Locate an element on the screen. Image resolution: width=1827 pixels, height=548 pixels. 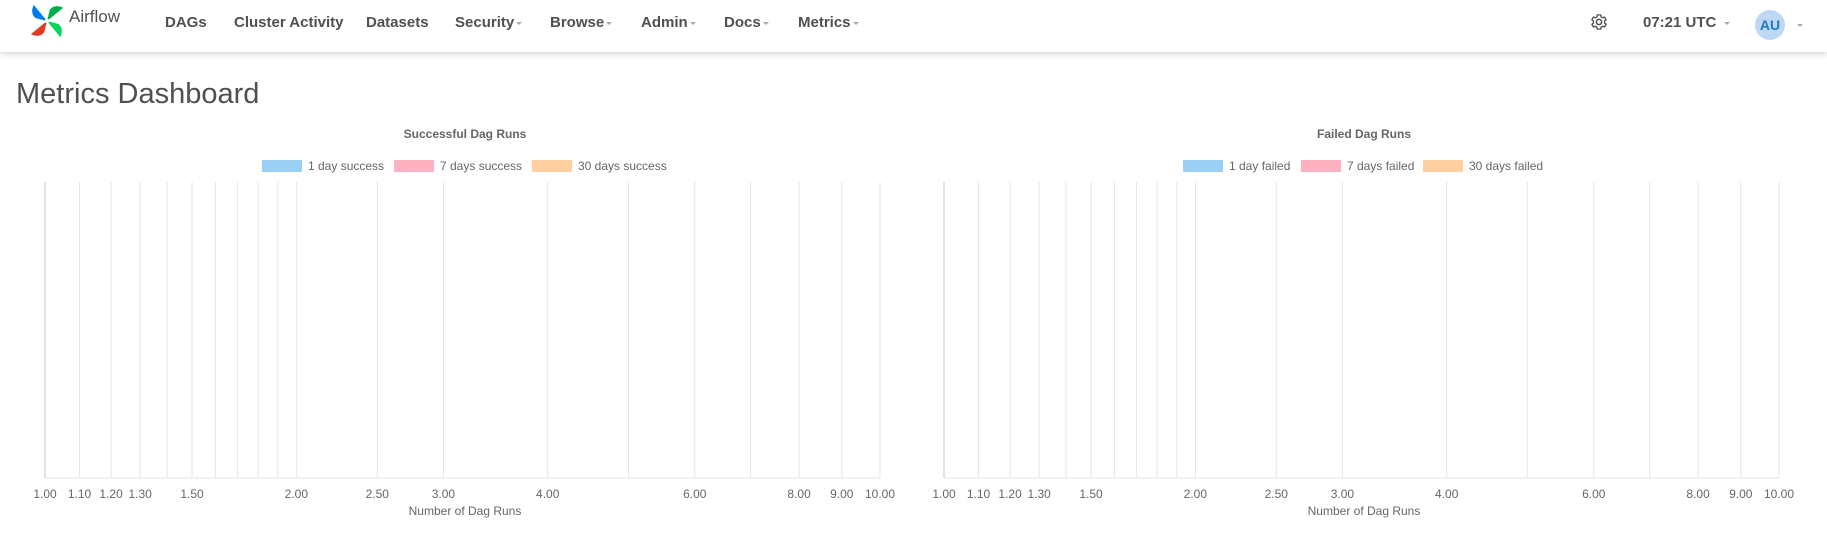
current-time: 07:21 UTC is located at coordinates (1680, 22).